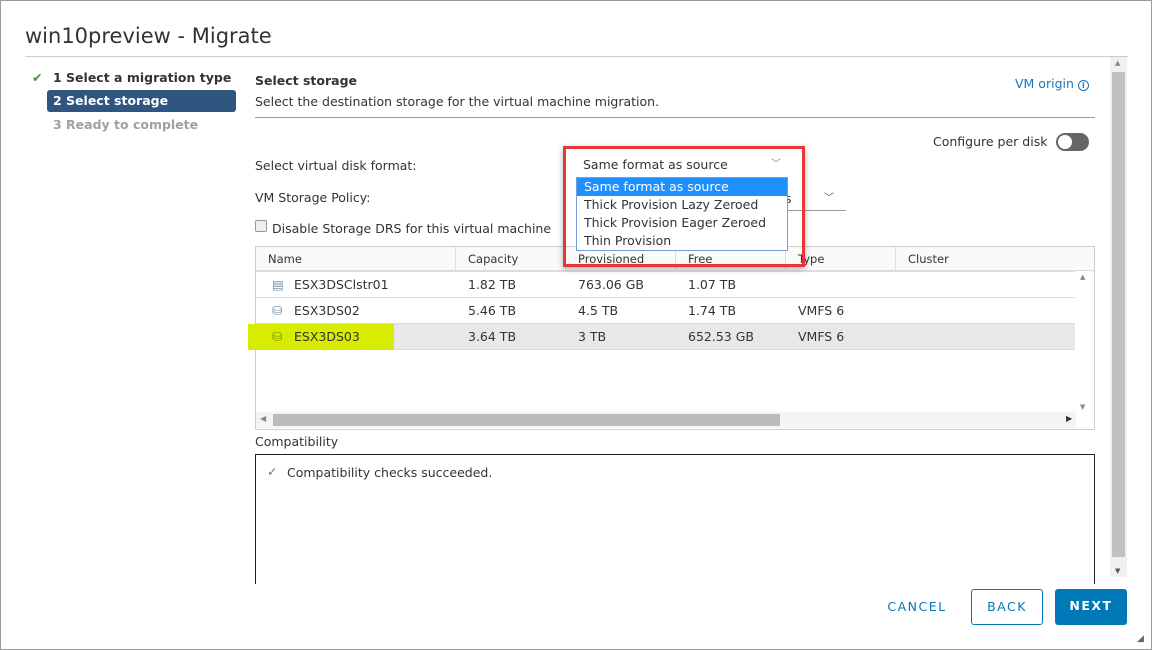 The image size is (1152, 650). What do you see at coordinates (261, 226) in the screenshot?
I see `disable-drs-checkbox` at bounding box center [261, 226].